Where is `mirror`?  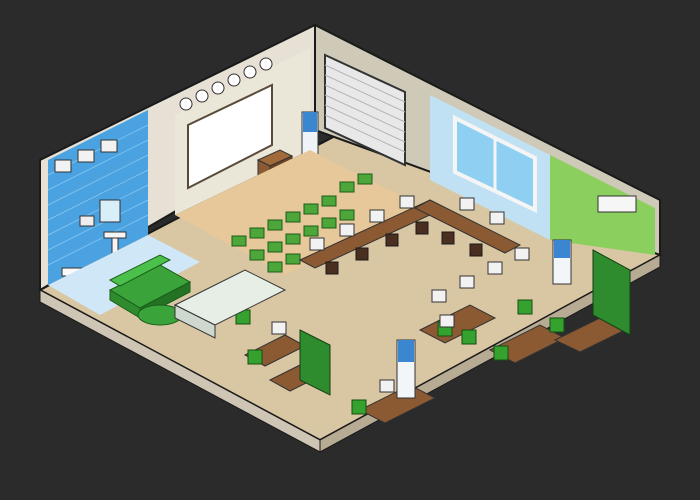 mirror is located at coordinates (110, 211).